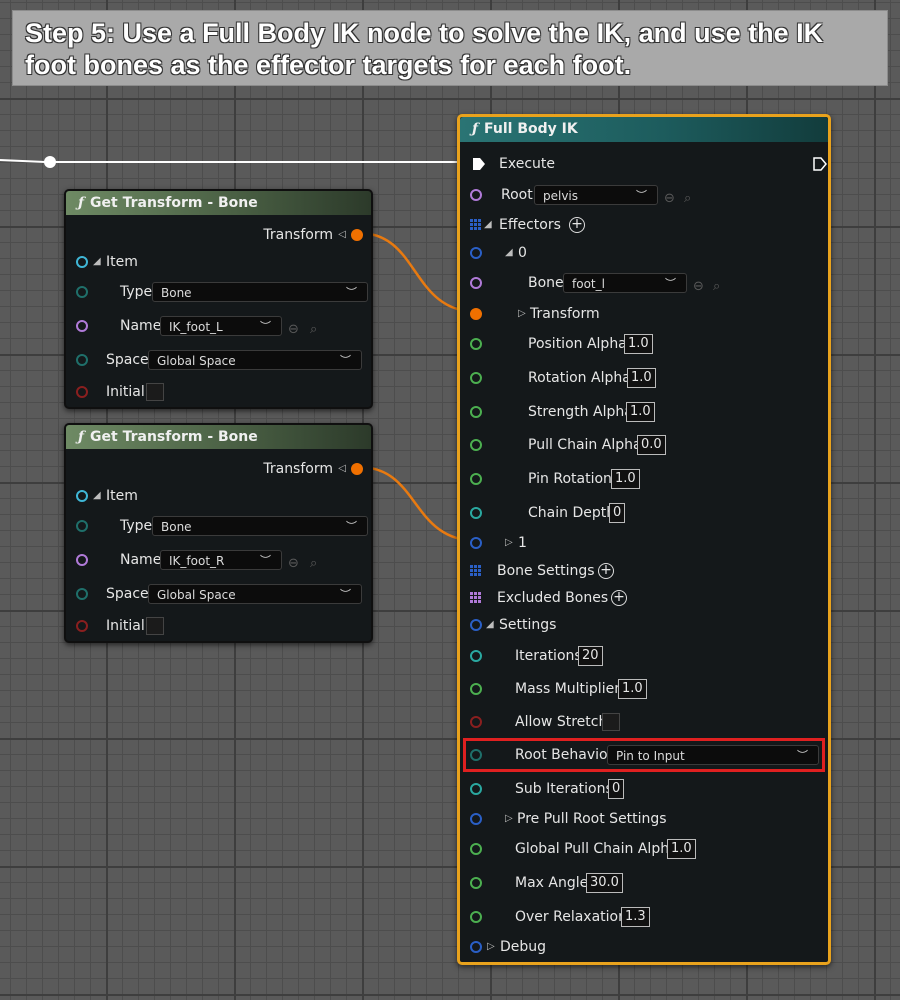  I want to click on add-bone-setting-icon: +, so click(606, 571).